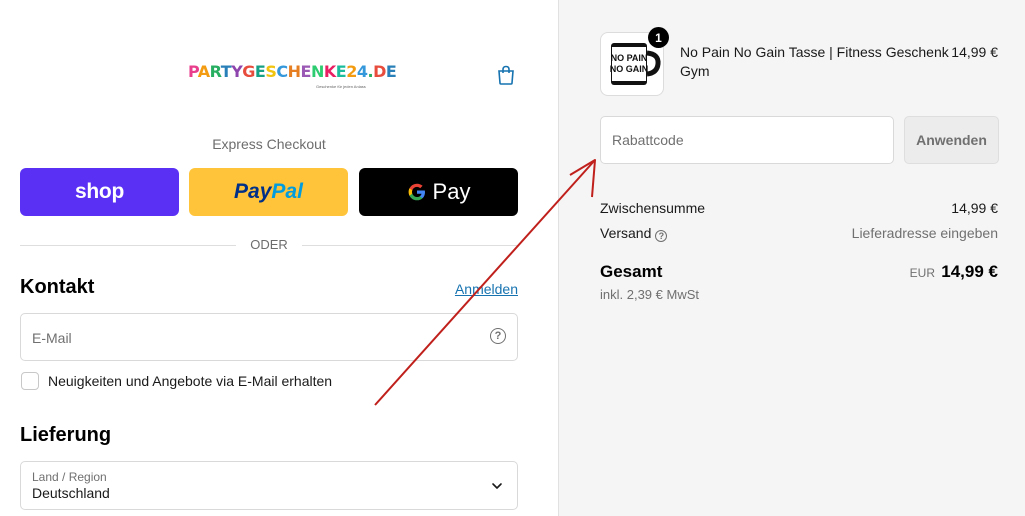 The height and width of the screenshot is (516, 1025). I want to click on quantity-badge: 1, so click(658, 37).